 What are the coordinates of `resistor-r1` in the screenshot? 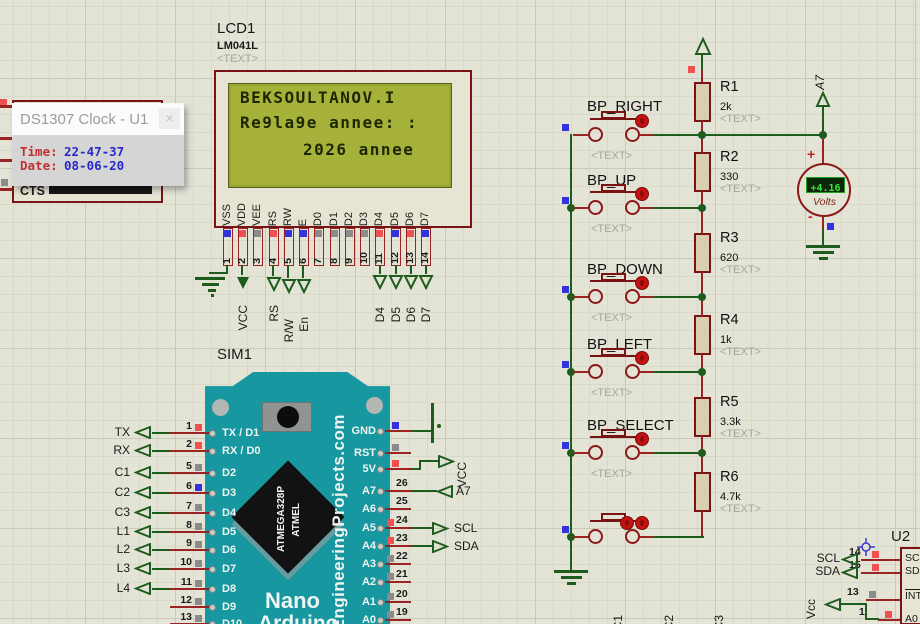 It's located at (702, 102).